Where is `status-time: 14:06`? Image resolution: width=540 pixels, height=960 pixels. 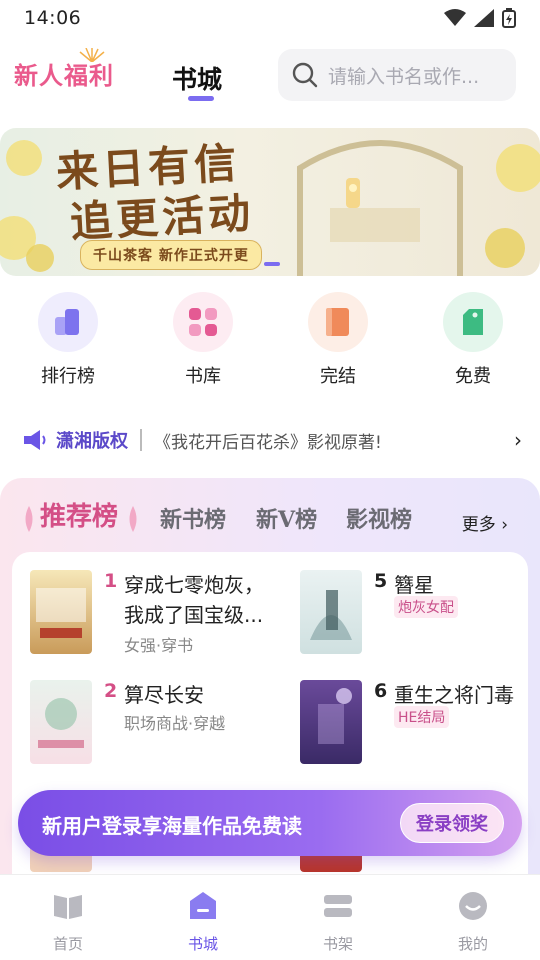
status-time: 14:06 is located at coordinates (53, 18).